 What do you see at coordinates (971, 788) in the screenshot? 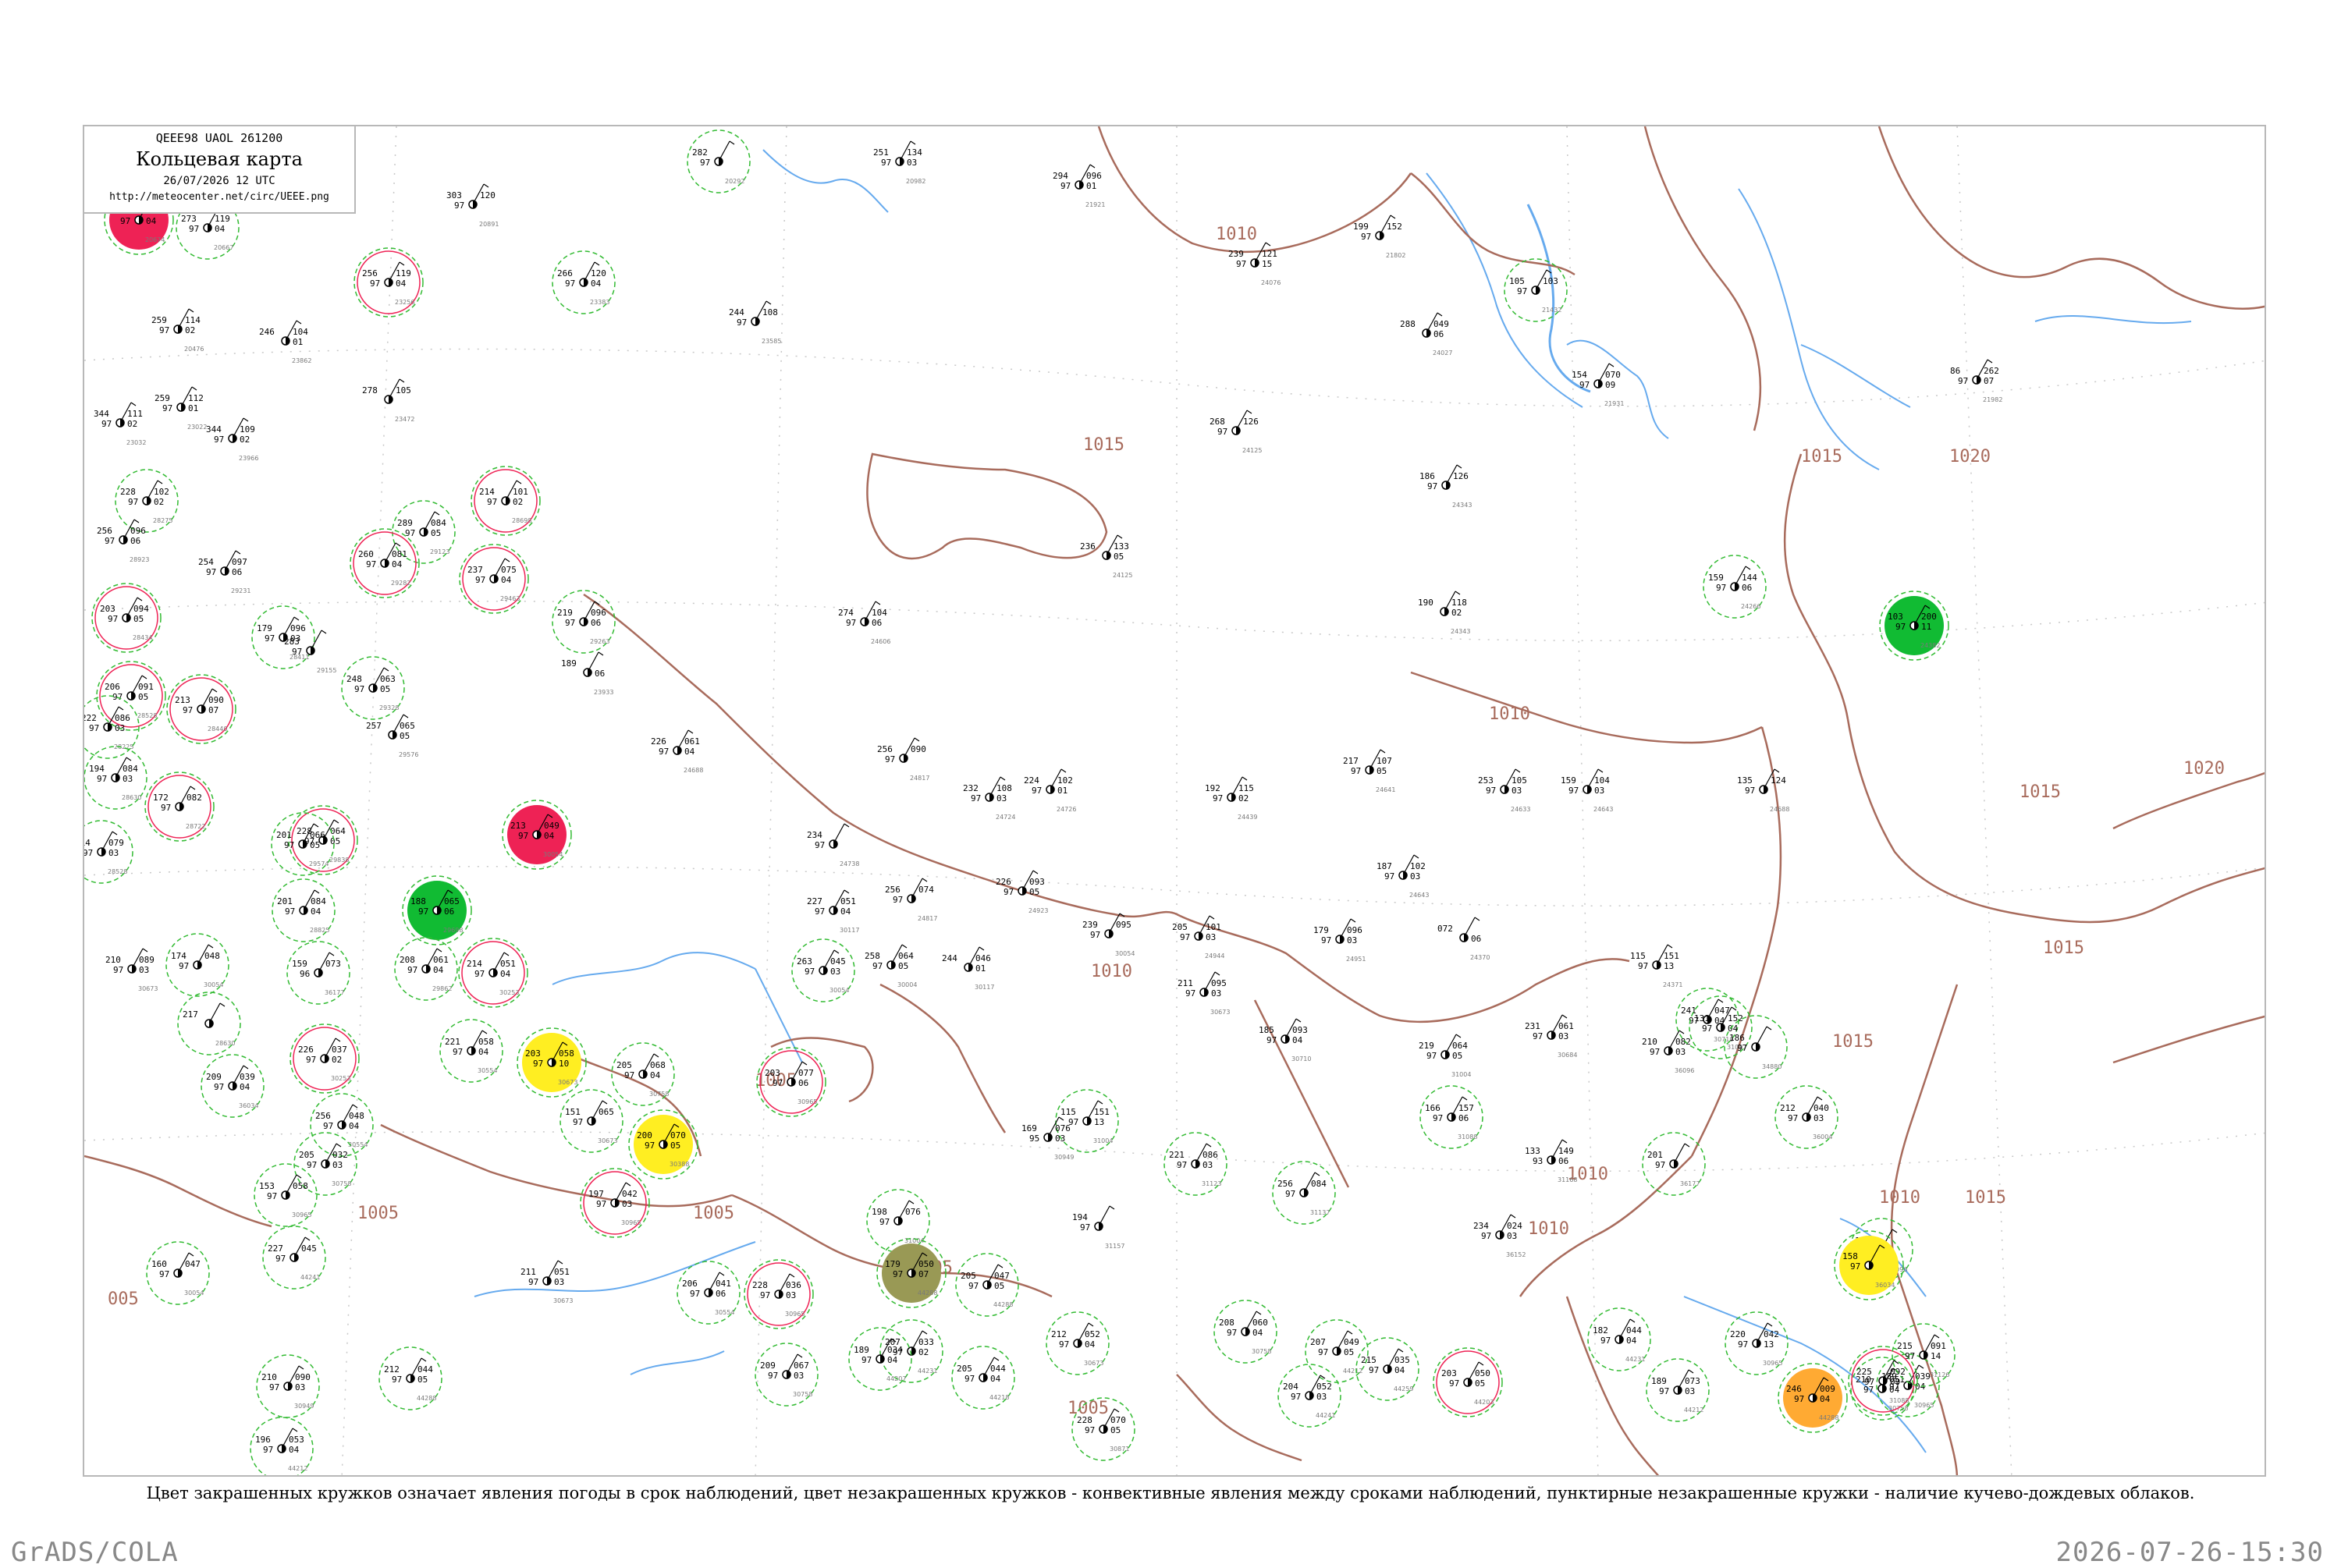
I see `temperature-value: 232` at bounding box center [971, 788].